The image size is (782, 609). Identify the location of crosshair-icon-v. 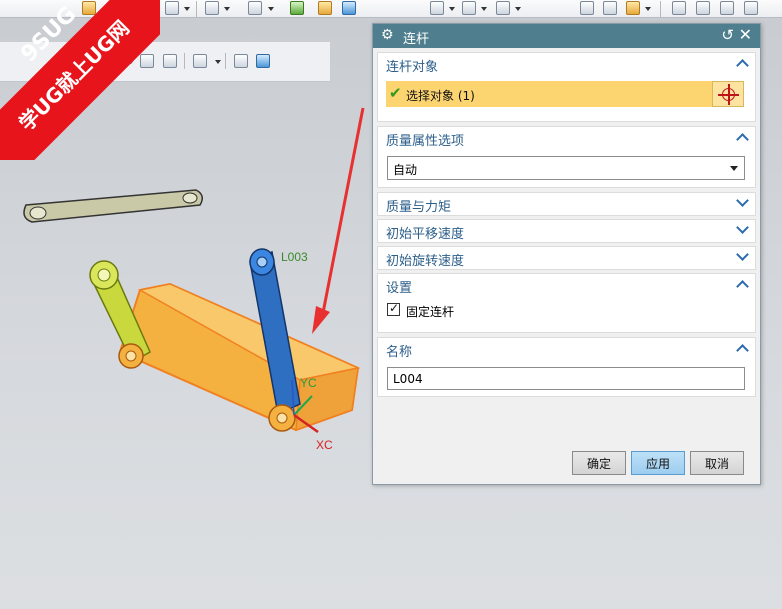
(729, 94).